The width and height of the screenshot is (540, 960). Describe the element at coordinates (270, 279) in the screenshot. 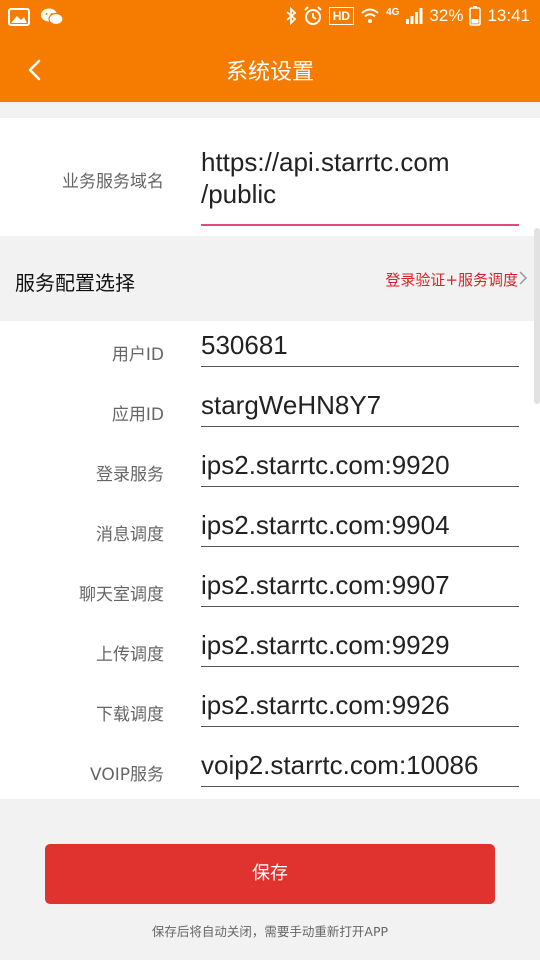

I see `service-config-selector: 服务配置选择 登录验证+服务调度` at that location.